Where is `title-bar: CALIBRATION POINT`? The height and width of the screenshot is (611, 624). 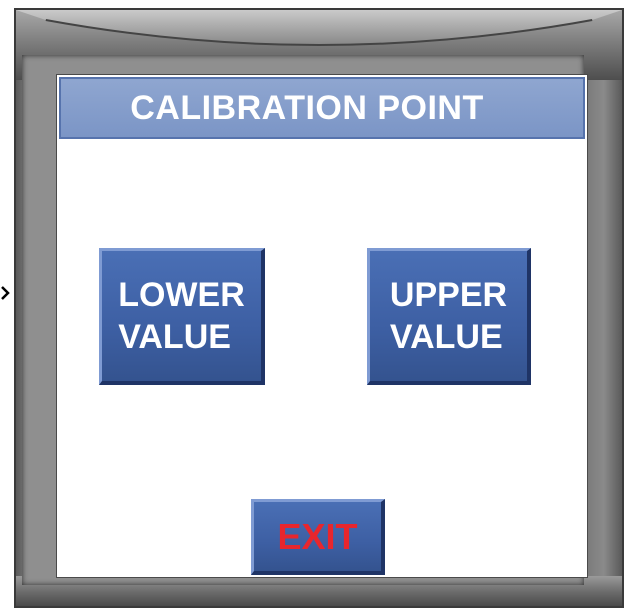
title-bar: CALIBRATION POINT is located at coordinates (322, 108).